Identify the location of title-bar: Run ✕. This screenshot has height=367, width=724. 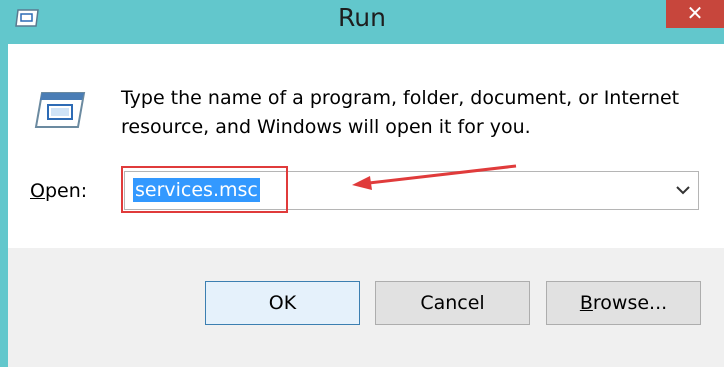
(362, 21).